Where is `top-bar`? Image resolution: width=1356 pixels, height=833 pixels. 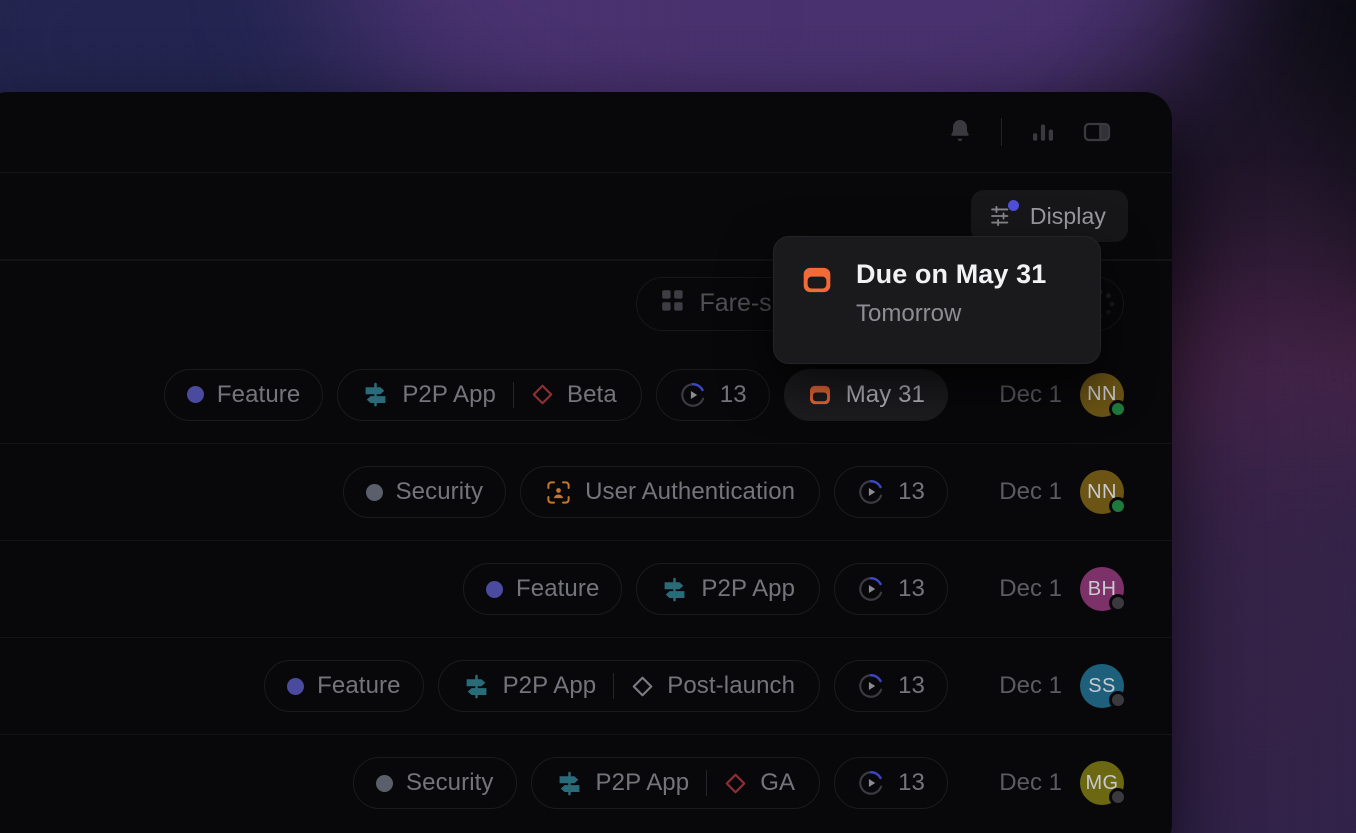
top-bar is located at coordinates (586, 132).